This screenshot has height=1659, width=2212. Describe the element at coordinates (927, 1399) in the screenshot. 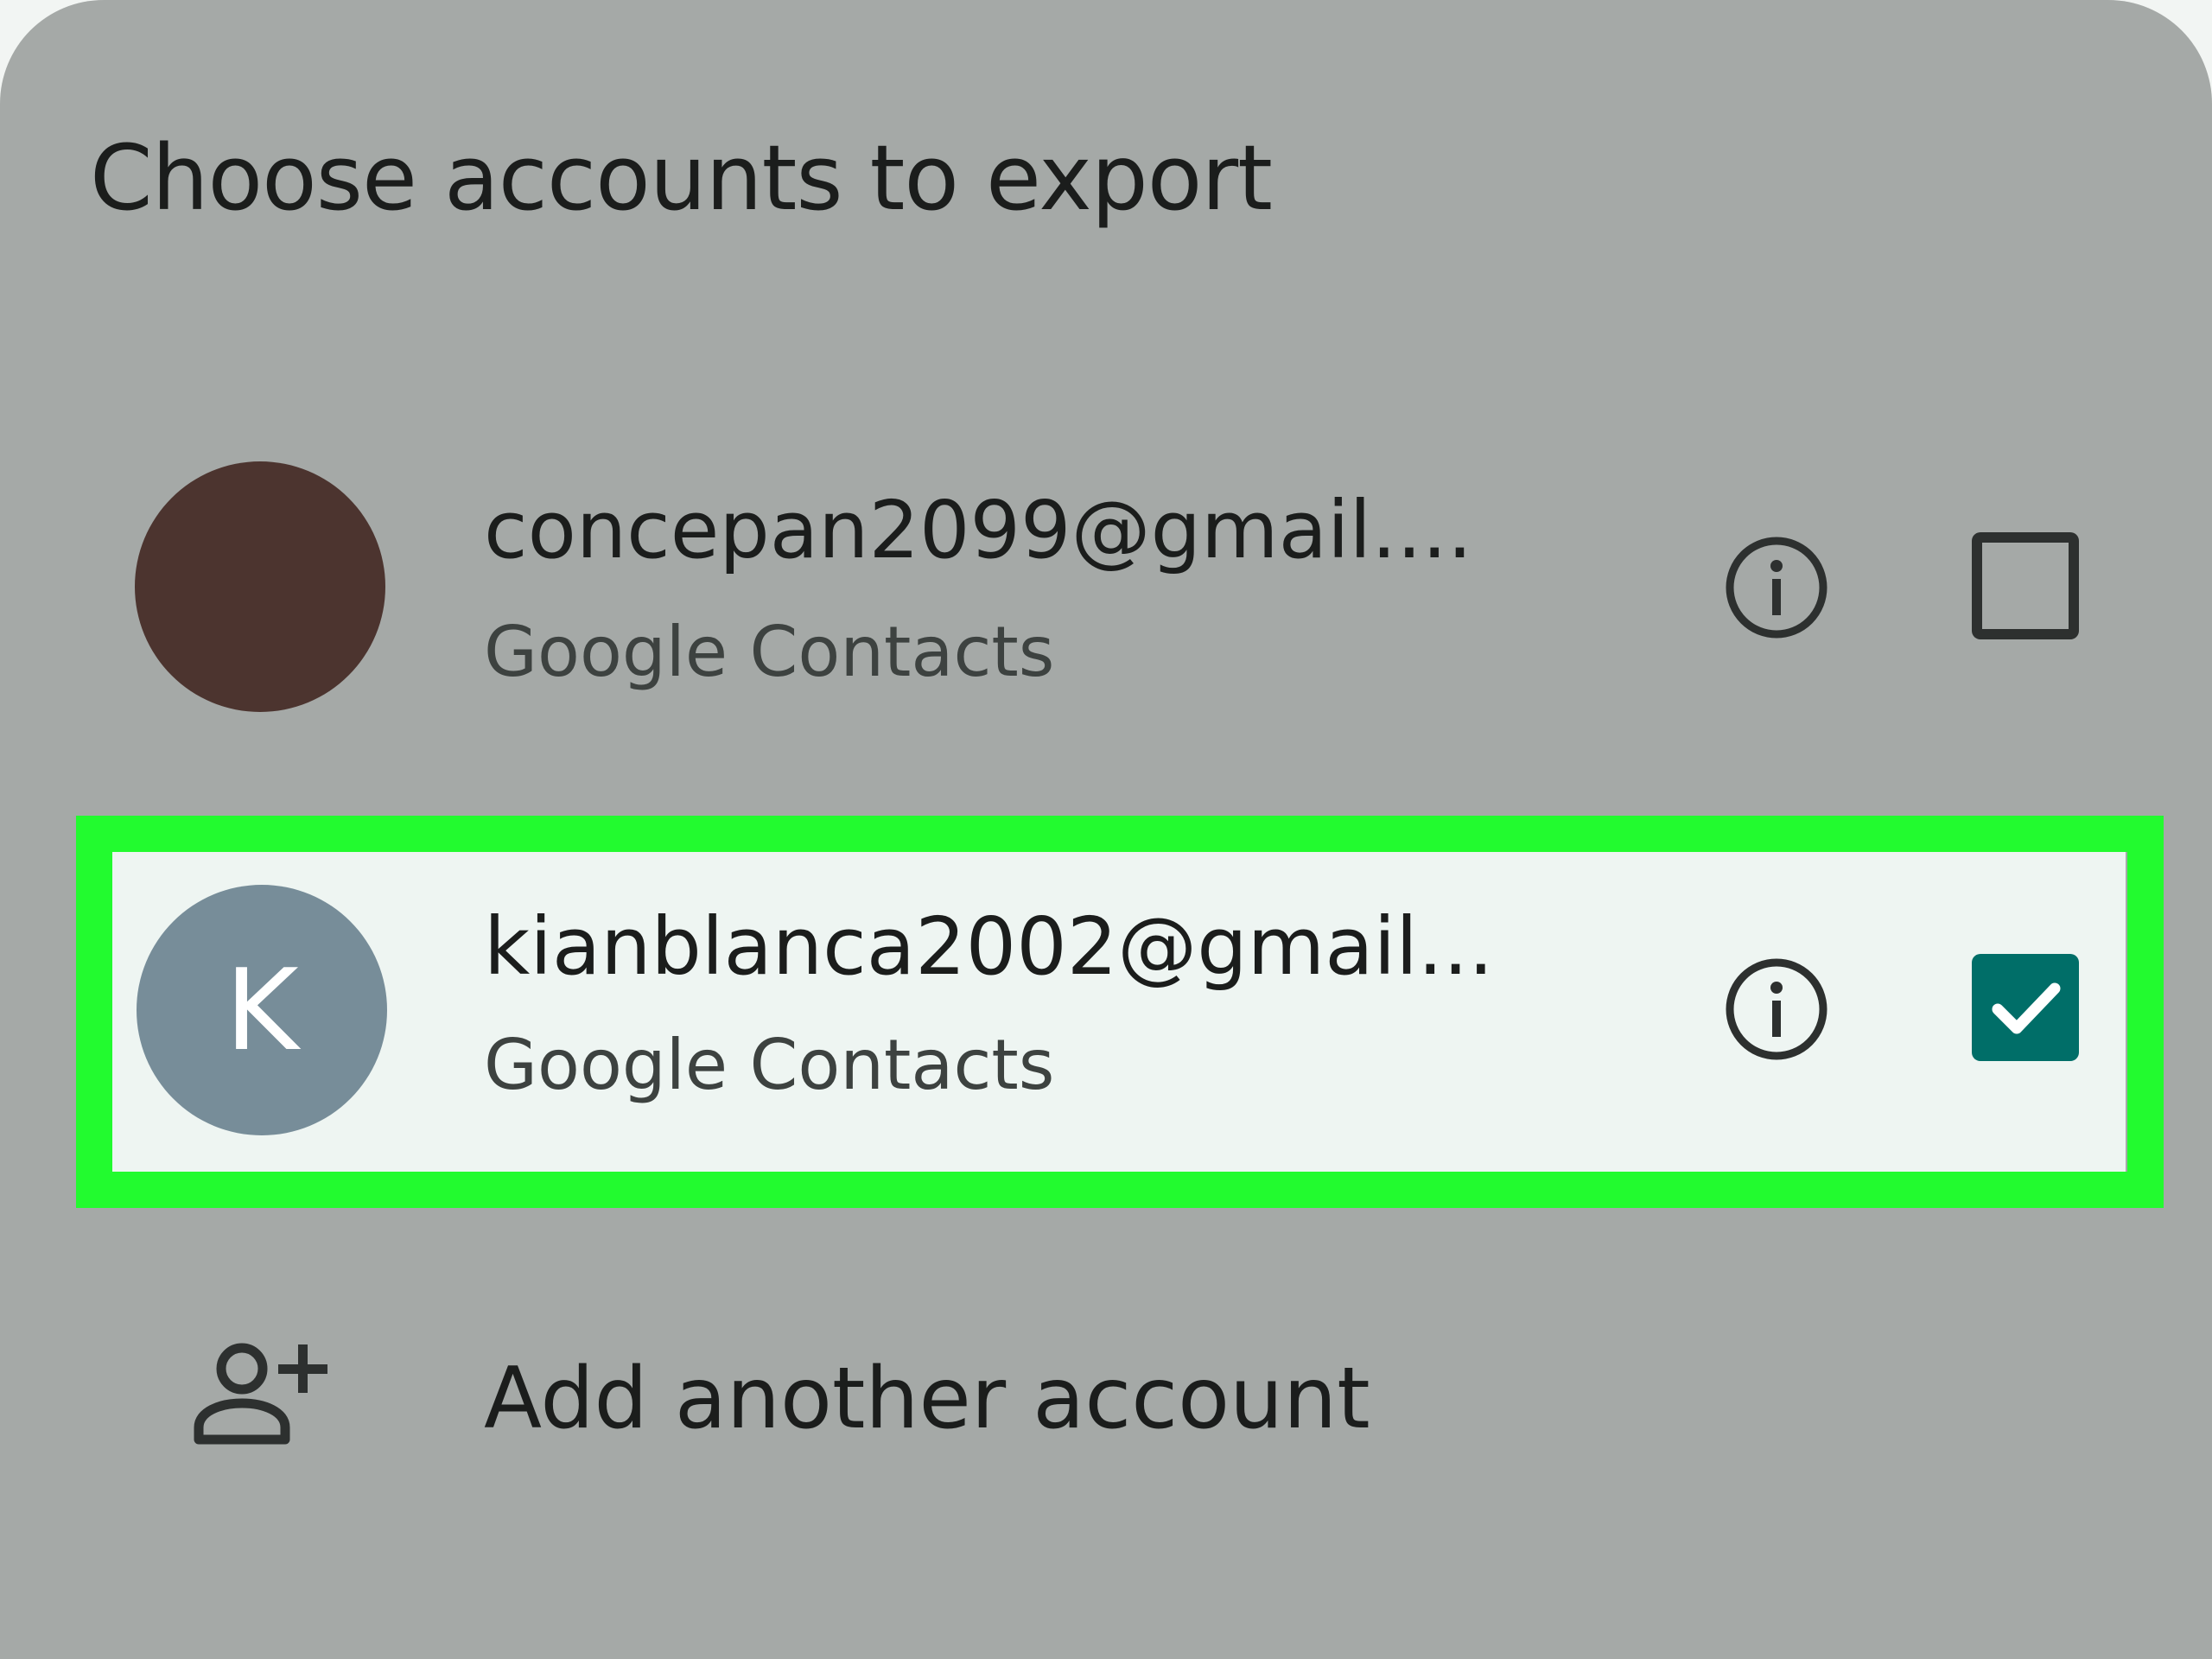

I see `add-account-label: Add another account` at that location.